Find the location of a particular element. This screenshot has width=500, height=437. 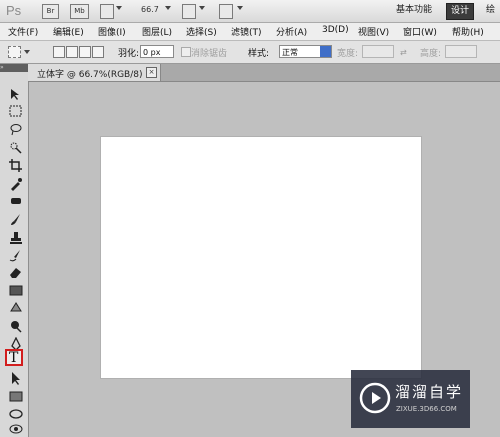

menu-view: 视图(V) is located at coordinates (373, 31).